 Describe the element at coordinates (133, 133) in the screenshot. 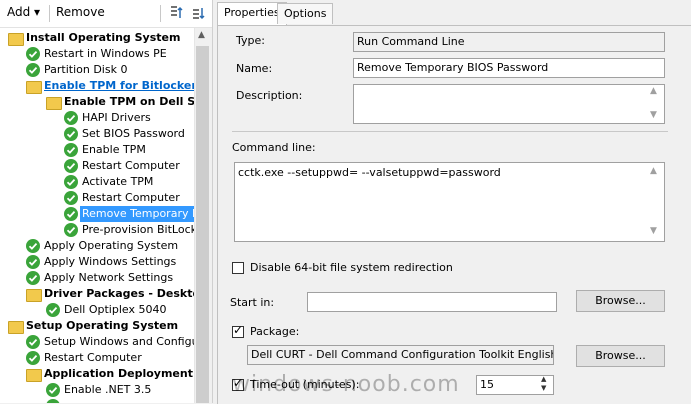

I see `tree-item-label: Set BIOS Password` at that location.